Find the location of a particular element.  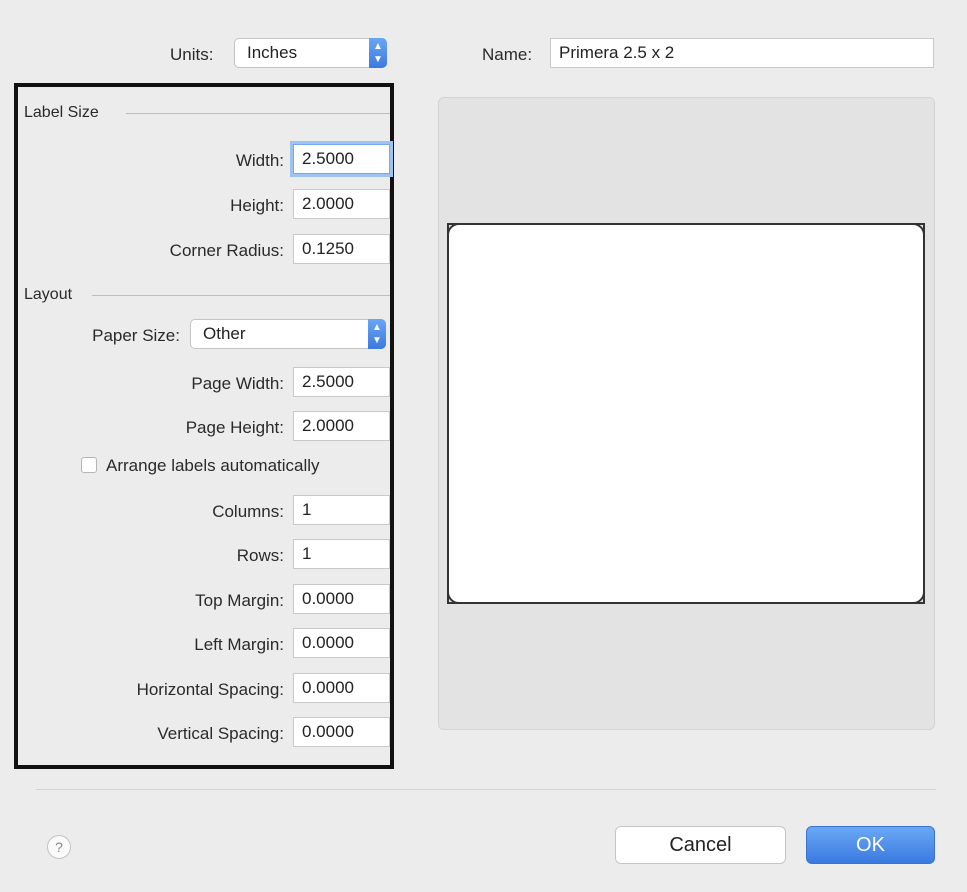

page-height-field: 2.0000 is located at coordinates (341, 426).